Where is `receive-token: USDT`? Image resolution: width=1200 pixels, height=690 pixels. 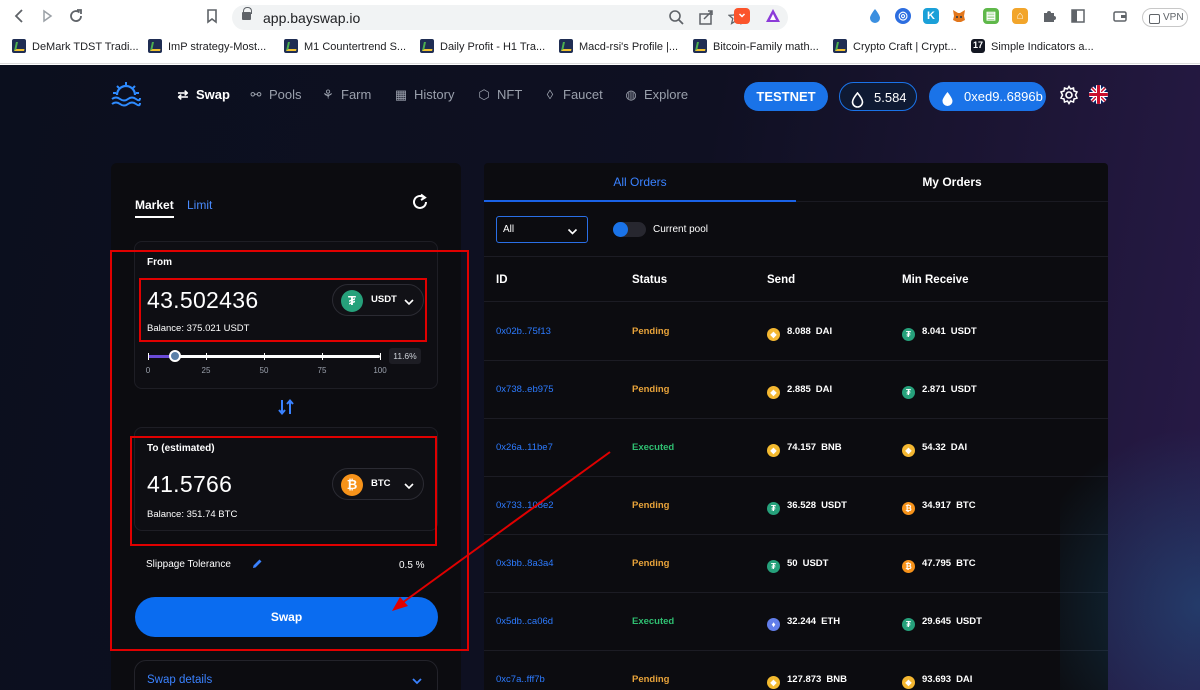 receive-token: USDT is located at coordinates (963, 331).